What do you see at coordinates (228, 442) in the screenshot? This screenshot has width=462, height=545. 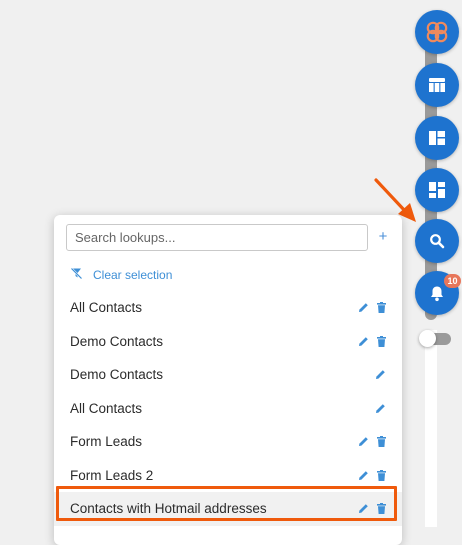 I see `lookup-item: Form Leads` at bounding box center [228, 442].